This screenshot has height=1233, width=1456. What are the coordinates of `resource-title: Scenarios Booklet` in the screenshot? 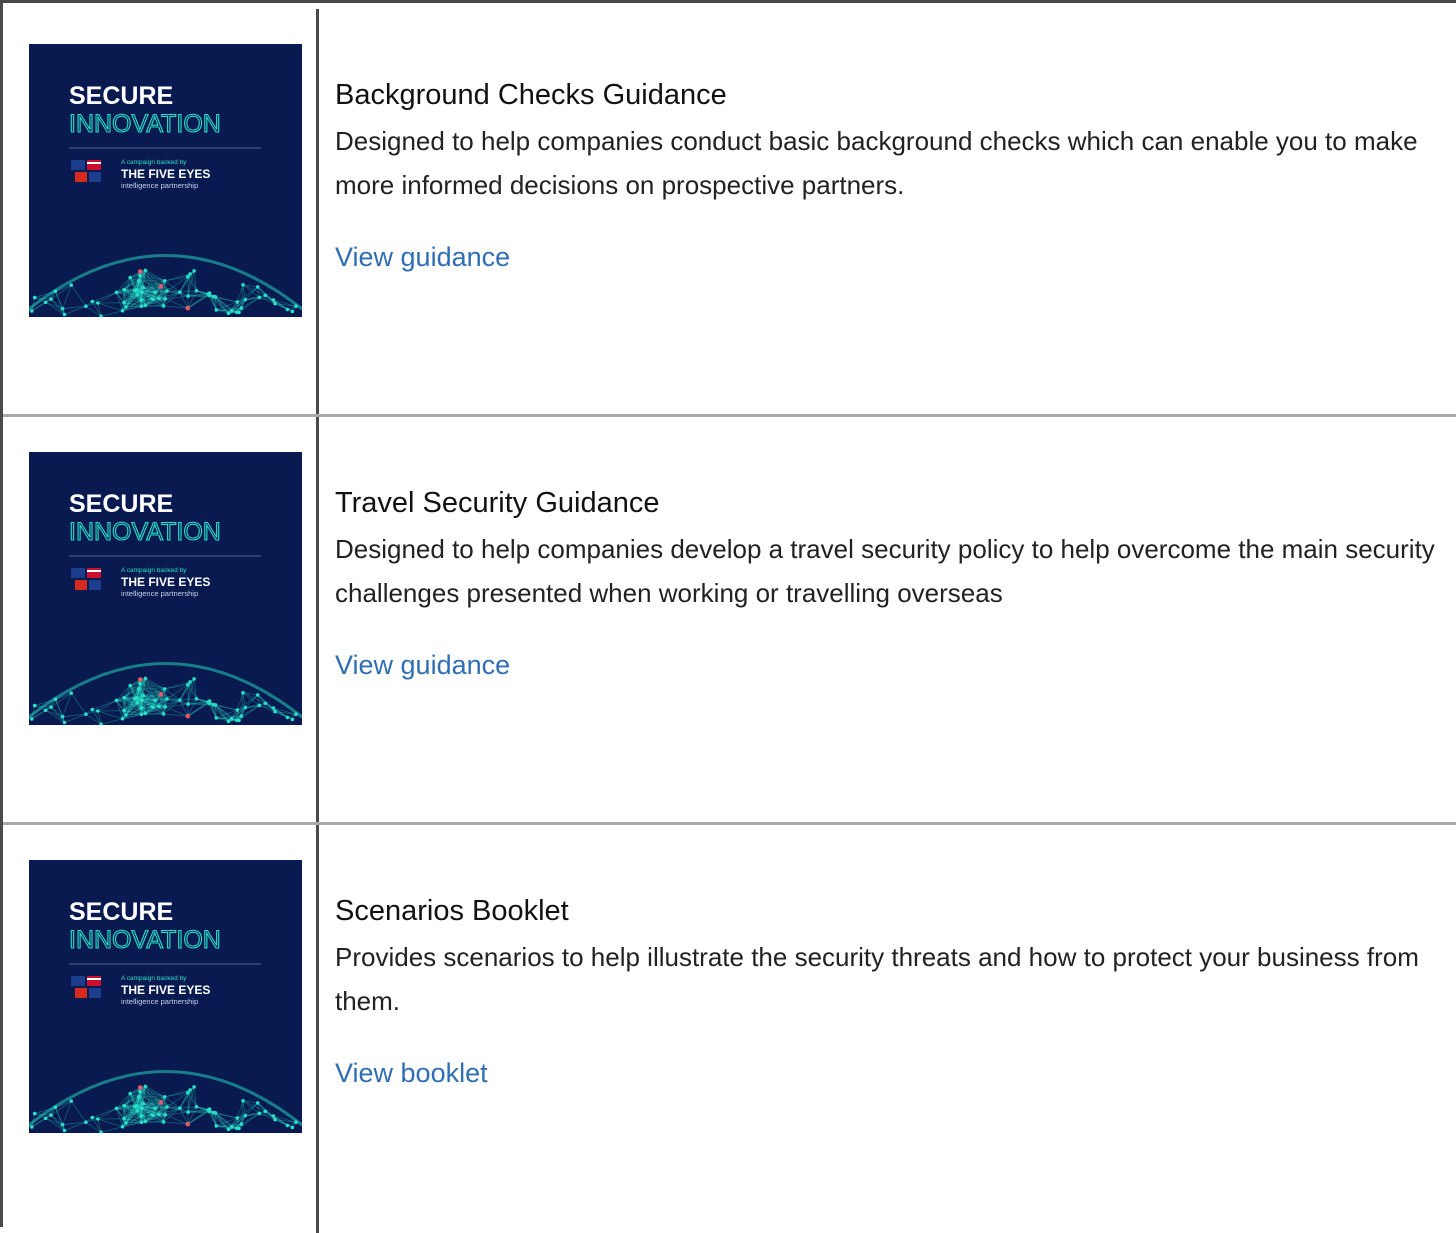 It's located at (452, 911).